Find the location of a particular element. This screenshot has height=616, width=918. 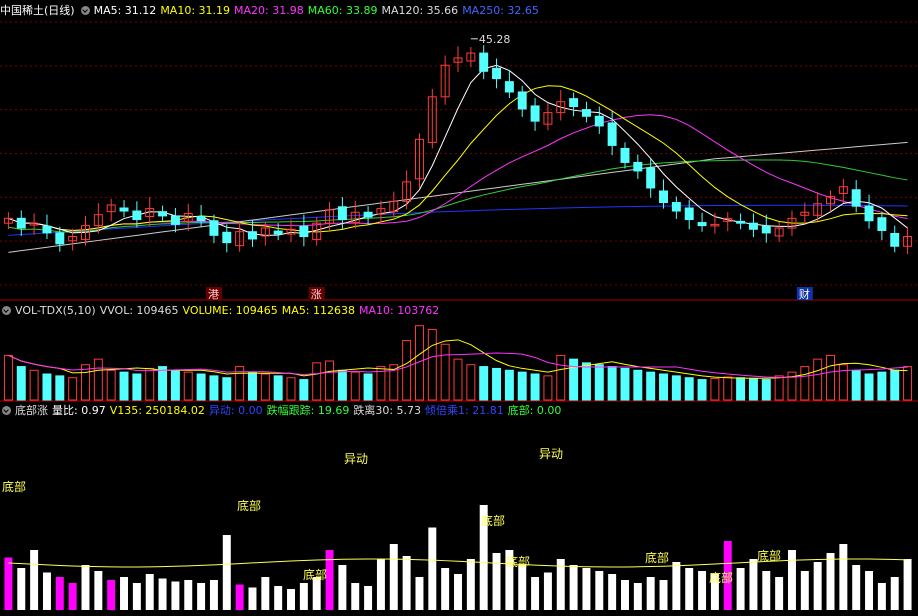

vol-name: VOL-TDX(5,10) is located at coordinates (55, 310).